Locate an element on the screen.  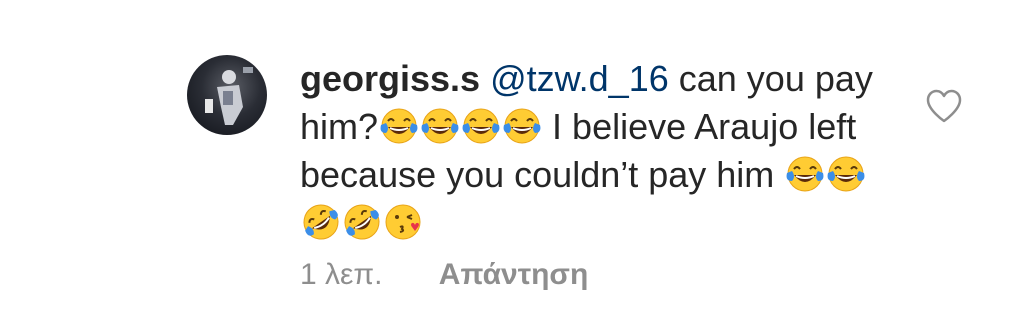
face-blowing-a-kiss-emoji-icon is located at coordinates (403, 222).